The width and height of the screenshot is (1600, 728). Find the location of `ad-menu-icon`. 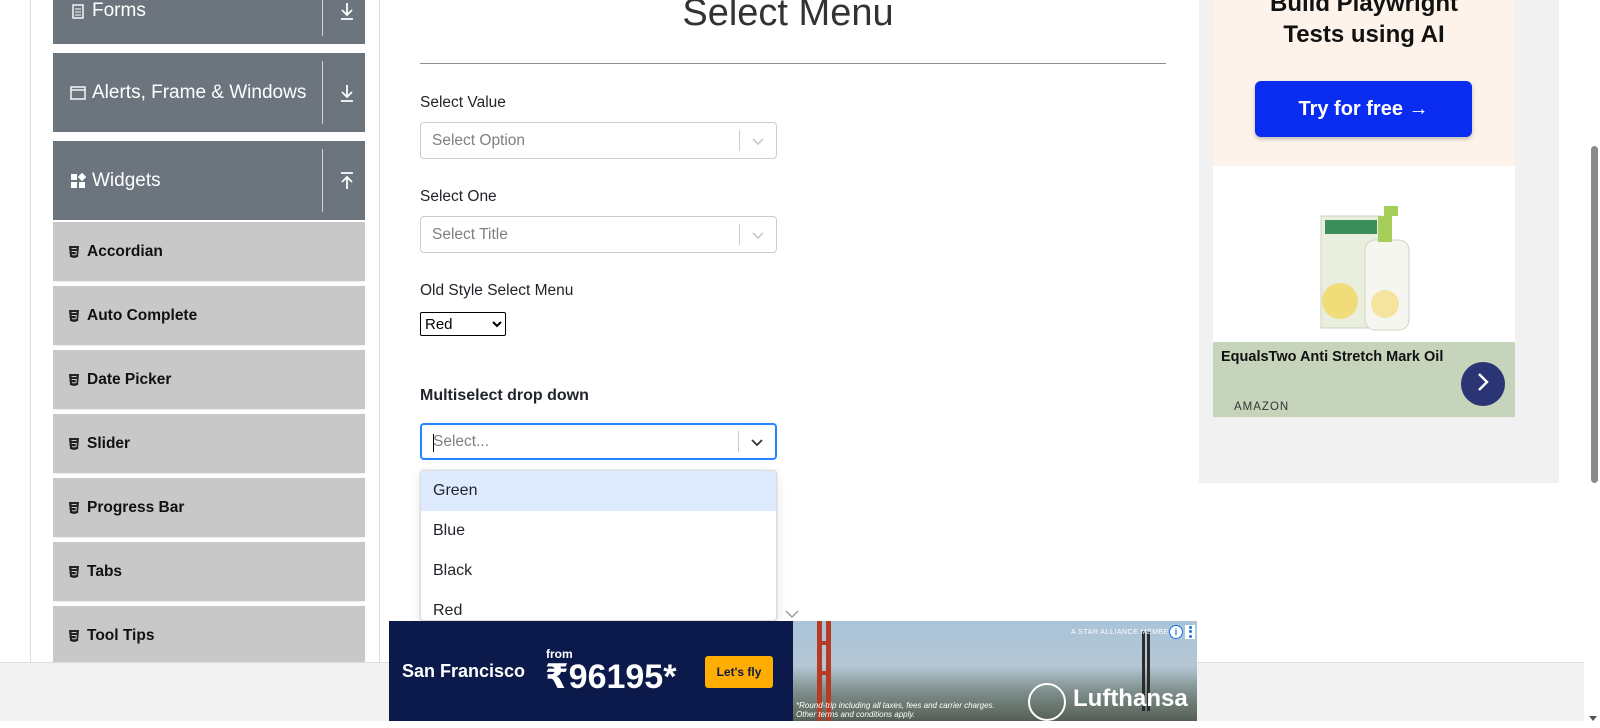

ad-menu-icon is located at coordinates (1190, 632).